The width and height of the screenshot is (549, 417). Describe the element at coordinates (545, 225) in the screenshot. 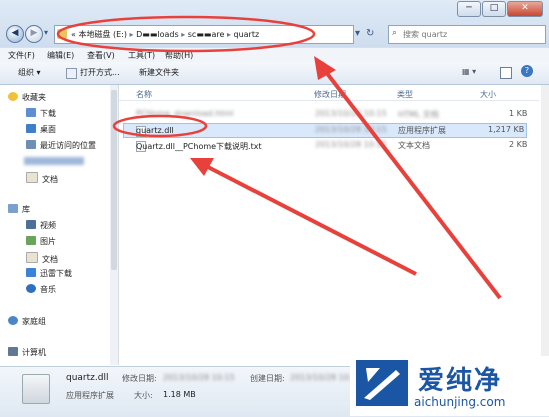

I see `file-list-scrollbar` at that location.